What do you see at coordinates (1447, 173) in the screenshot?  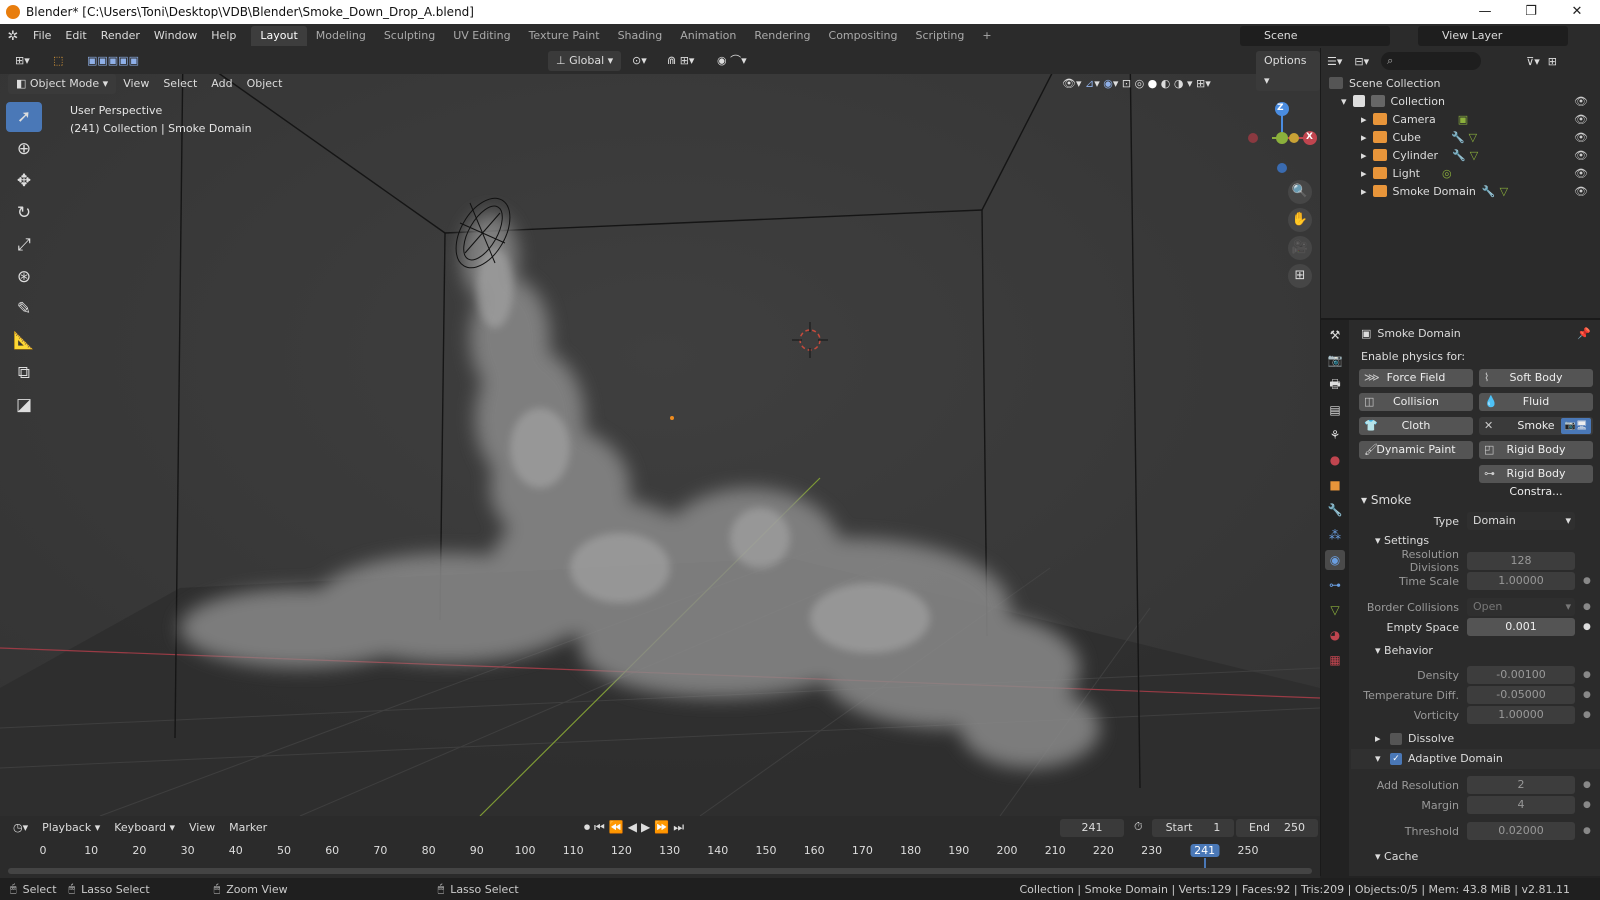 I see `light-data-icon: ◎` at bounding box center [1447, 173].